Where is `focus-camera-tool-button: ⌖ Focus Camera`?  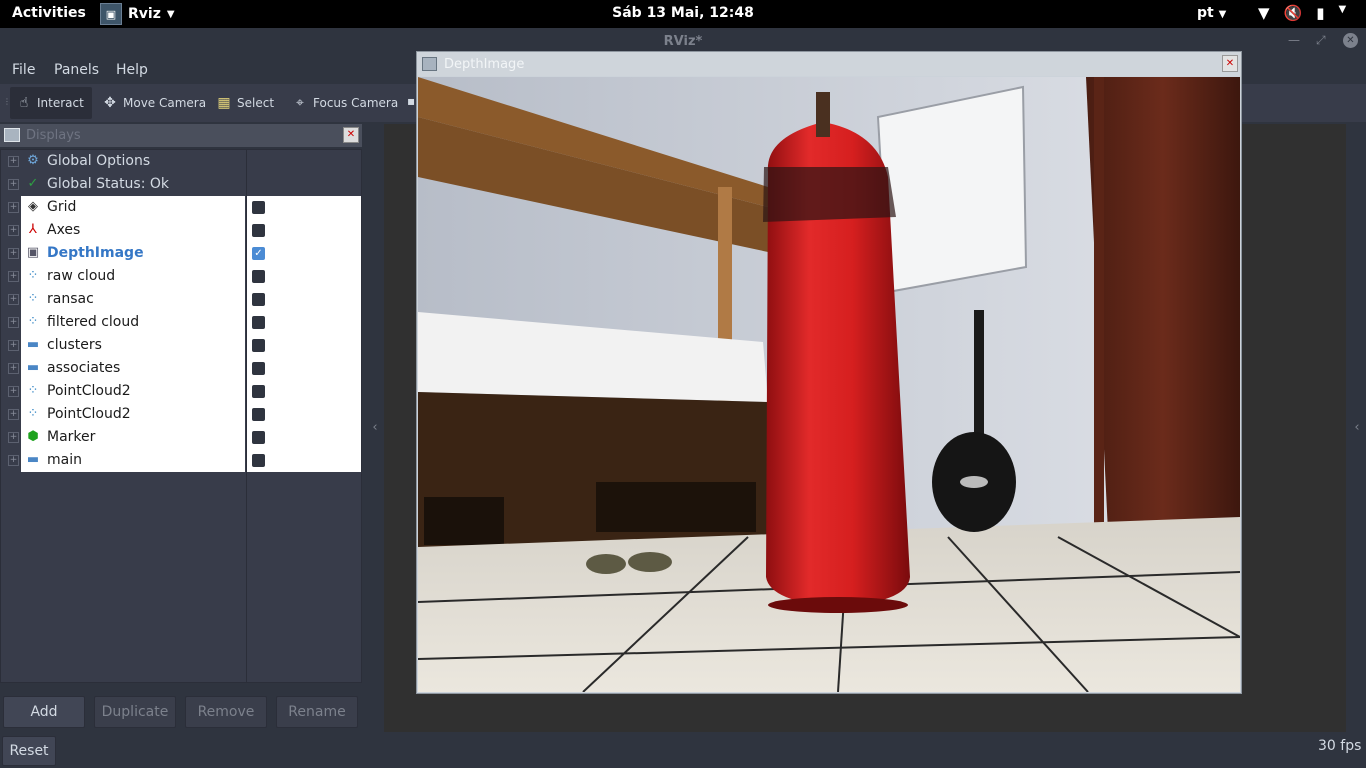 focus-camera-tool-button: ⌖ Focus Camera is located at coordinates (345, 103).